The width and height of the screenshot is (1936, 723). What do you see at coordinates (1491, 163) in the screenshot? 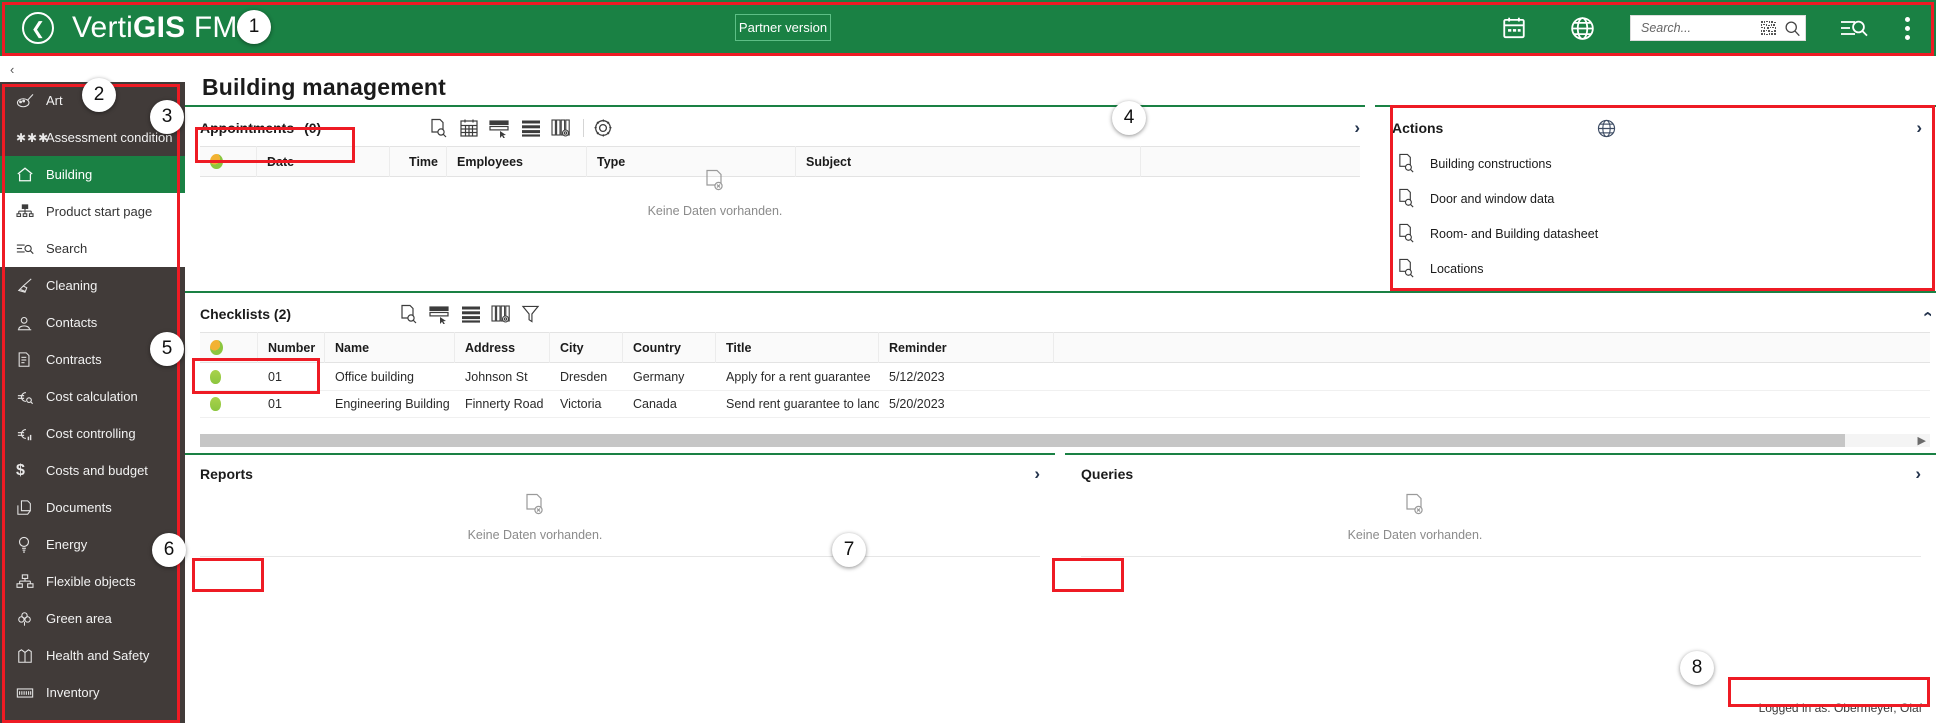
I see `action-item-label: Building constructions` at bounding box center [1491, 163].